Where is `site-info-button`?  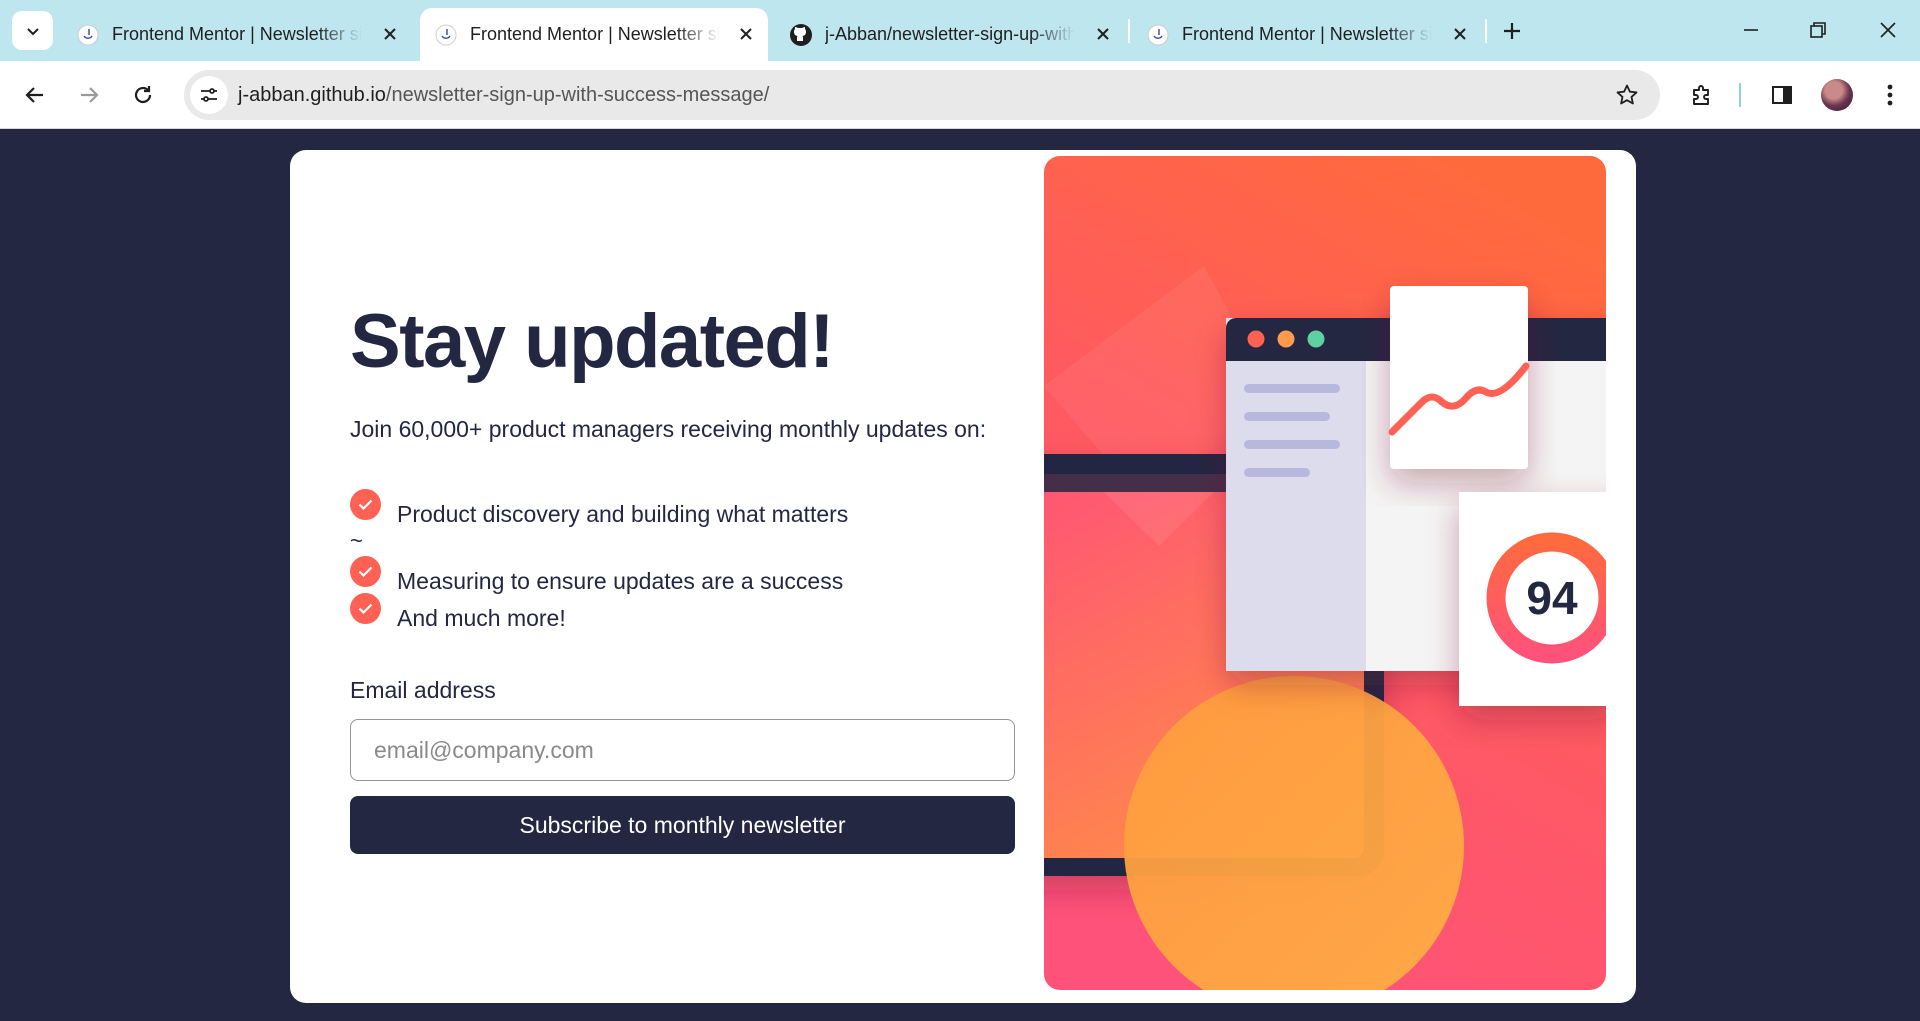 site-info-button is located at coordinates (209, 95).